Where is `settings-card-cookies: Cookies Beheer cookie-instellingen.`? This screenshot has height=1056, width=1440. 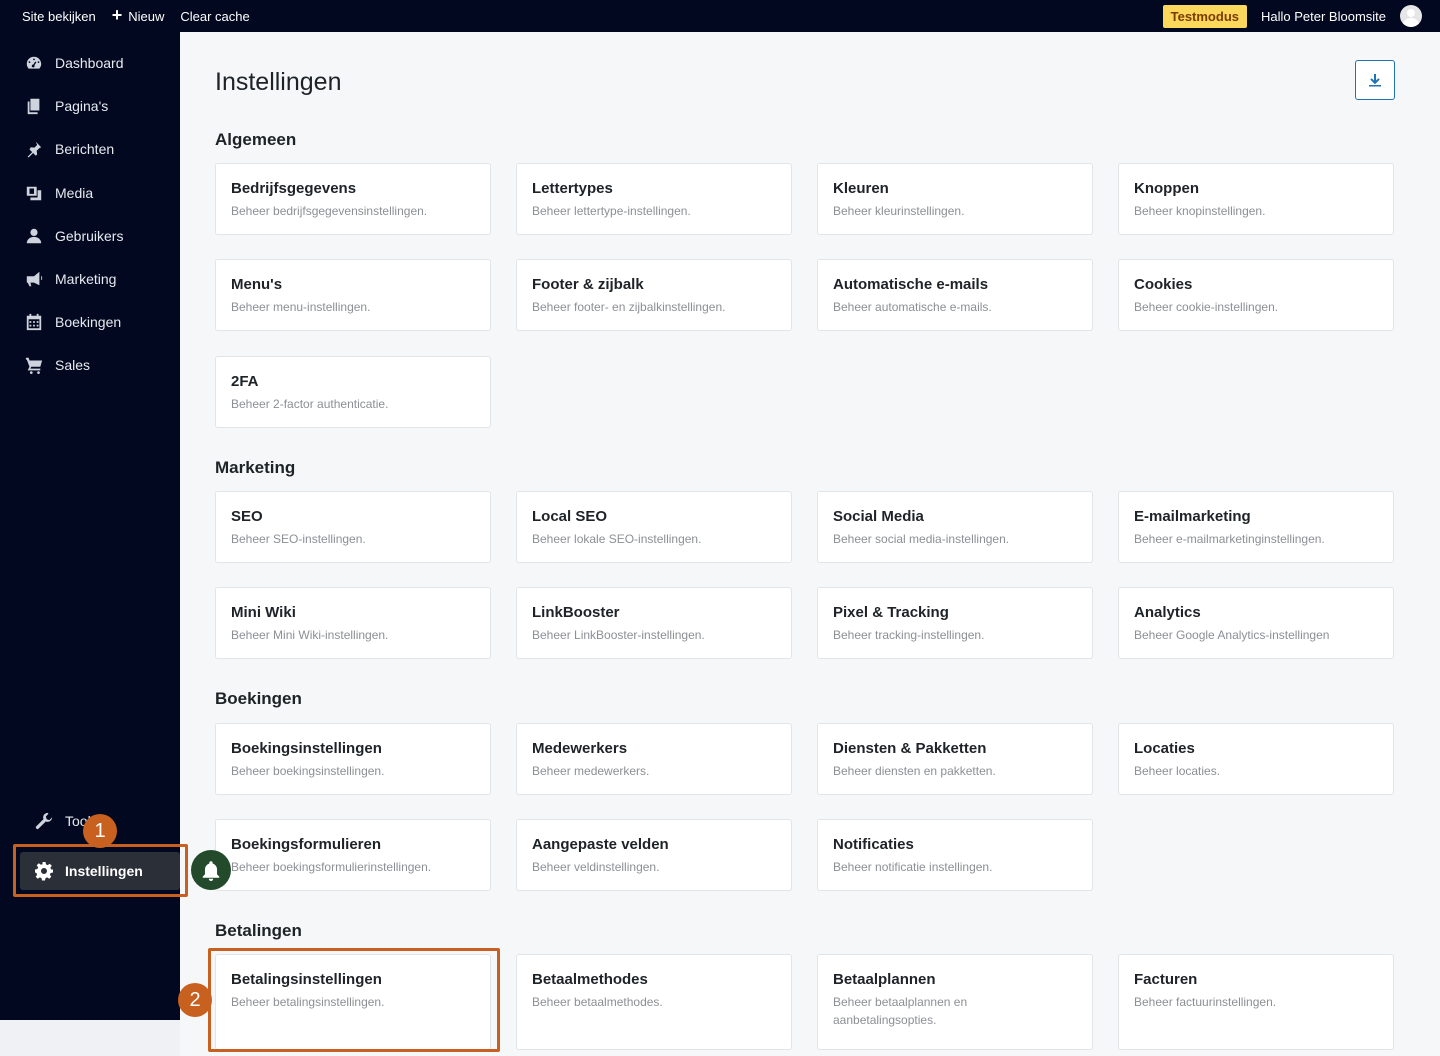 settings-card-cookies: Cookies Beheer cookie-instellingen. is located at coordinates (1256, 295).